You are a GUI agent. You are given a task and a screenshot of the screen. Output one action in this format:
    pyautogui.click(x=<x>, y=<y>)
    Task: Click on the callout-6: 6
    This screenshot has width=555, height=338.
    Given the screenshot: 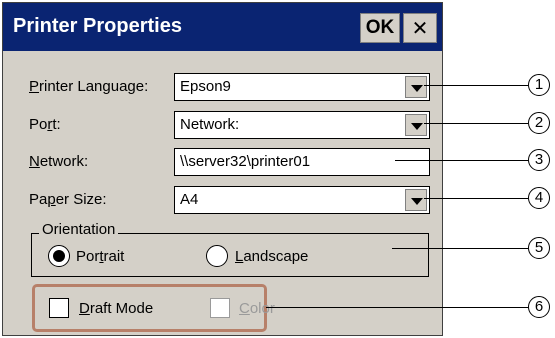 What is the action you would take?
    pyautogui.click(x=539, y=307)
    